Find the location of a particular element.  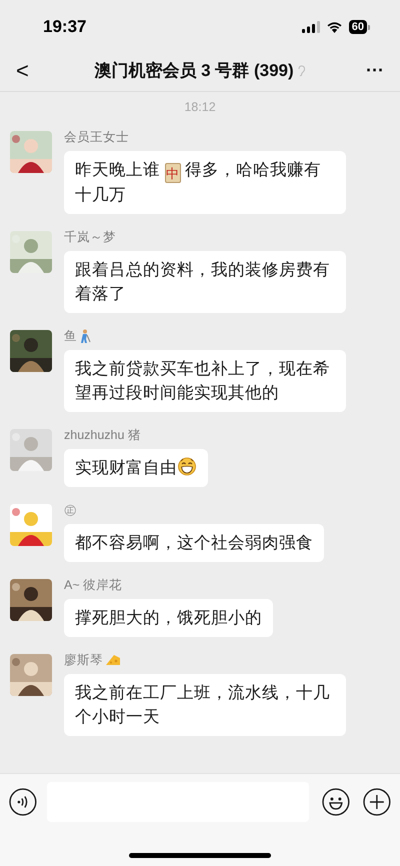

message-bubble: 跟着吕总的资料，我的装修房费有着落了 is located at coordinates (205, 282).